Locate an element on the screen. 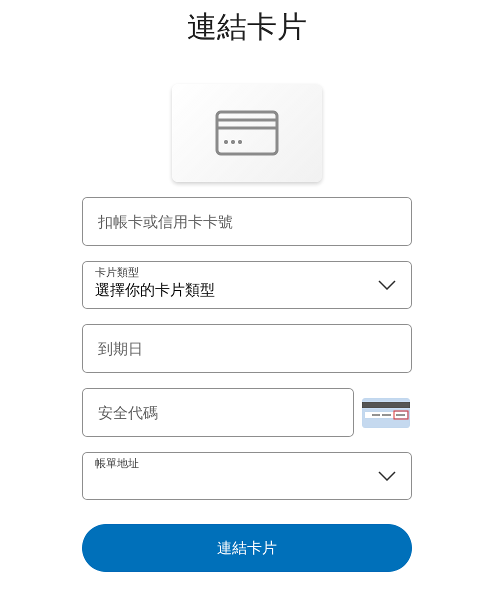 Image resolution: width=494 pixels, height=592 pixels. card-back-icon is located at coordinates (386, 413).